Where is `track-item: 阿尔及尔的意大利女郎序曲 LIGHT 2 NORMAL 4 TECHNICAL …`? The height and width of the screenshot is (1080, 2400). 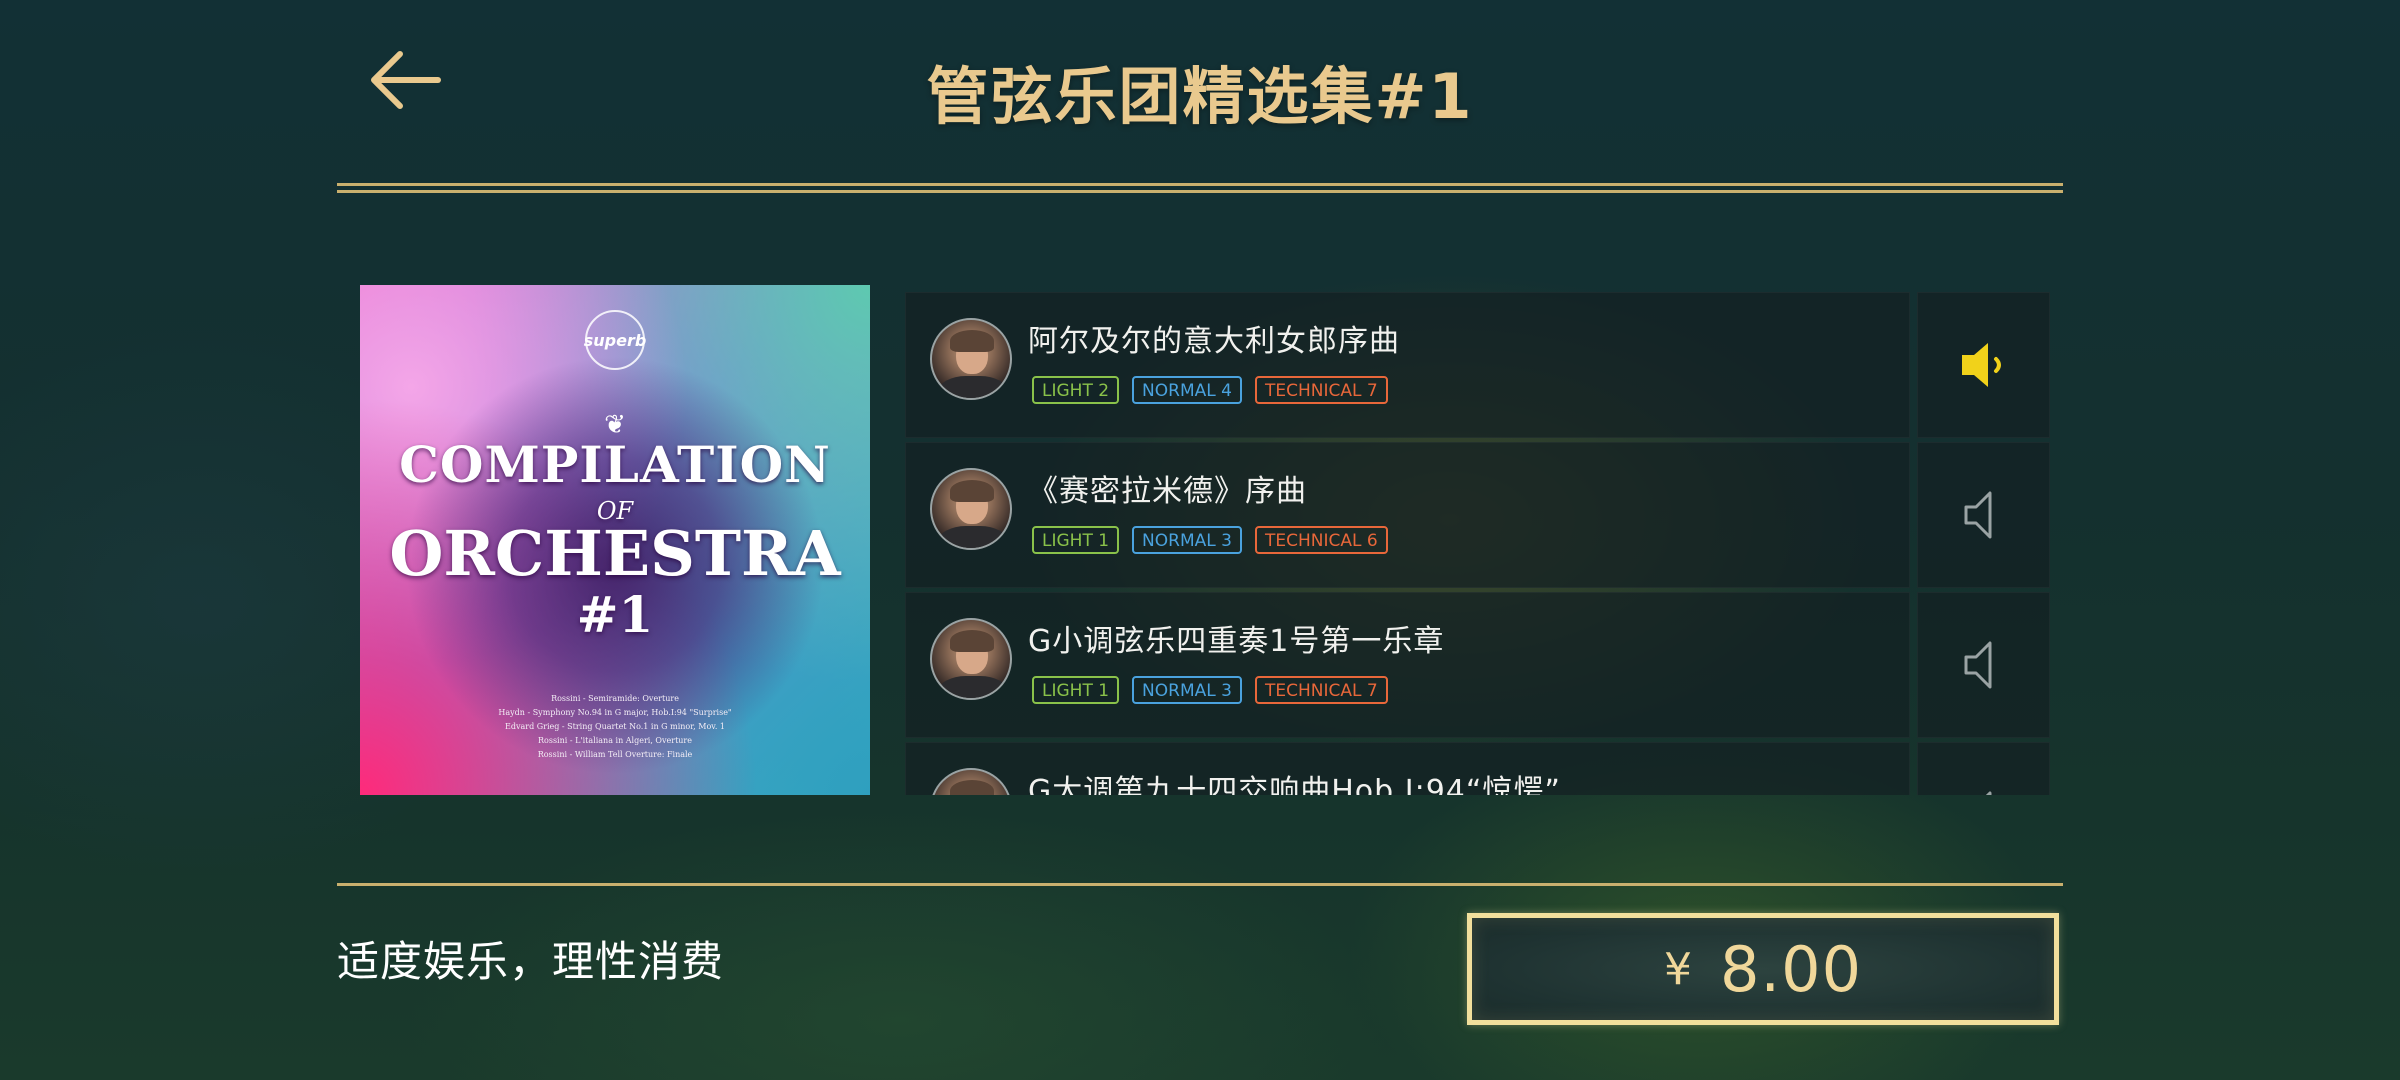 track-item: 阿尔及尔的意大利女郎序曲 LIGHT 2 NORMAL 4 TECHNICAL … is located at coordinates (1407, 365).